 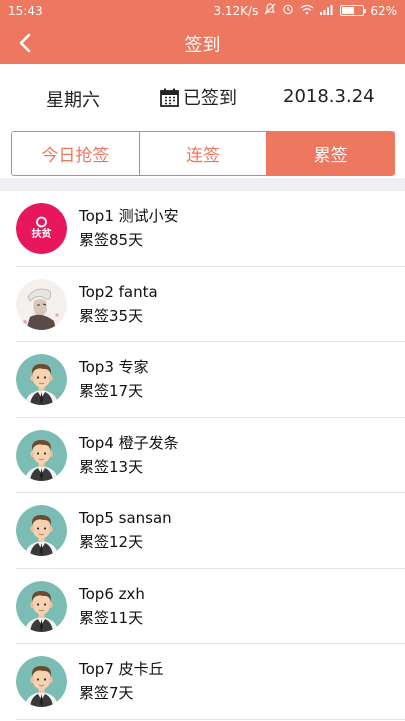 I want to click on user-photo-icon, so click(x=41, y=304).